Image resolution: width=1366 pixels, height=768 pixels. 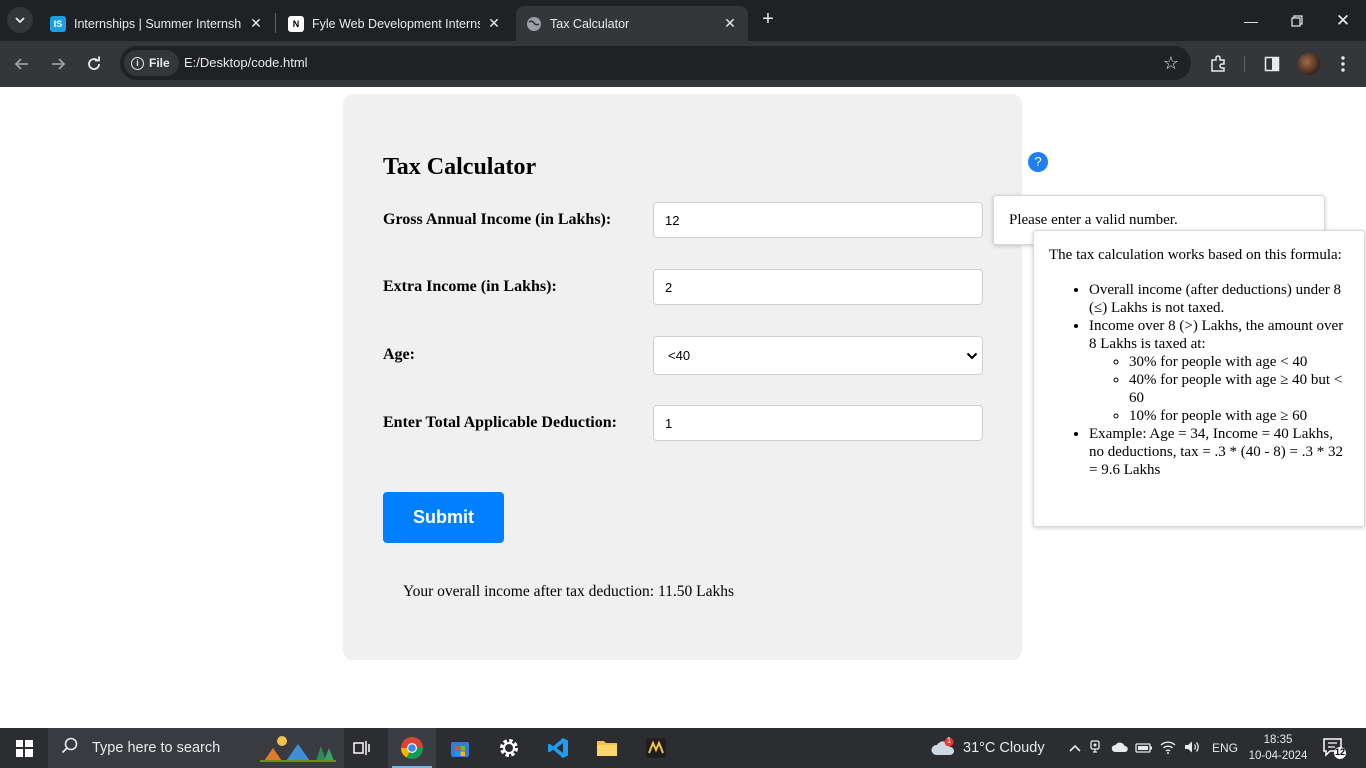 What do you see at coordinates (1120, 748) in the screenshot?
I see `onedrive-icon` at bounding box center [1120, 748].